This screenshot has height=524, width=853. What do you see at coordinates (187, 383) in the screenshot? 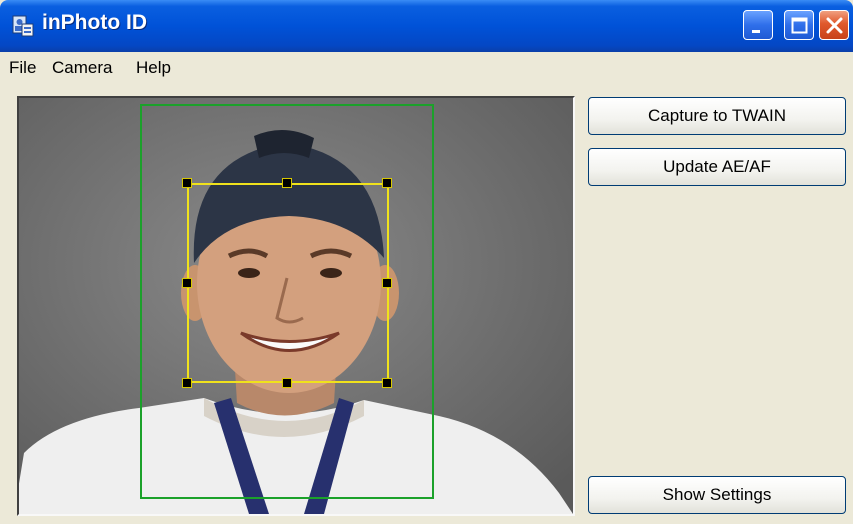
I see `handle-bottom-left` at bounding box center [187, 383].